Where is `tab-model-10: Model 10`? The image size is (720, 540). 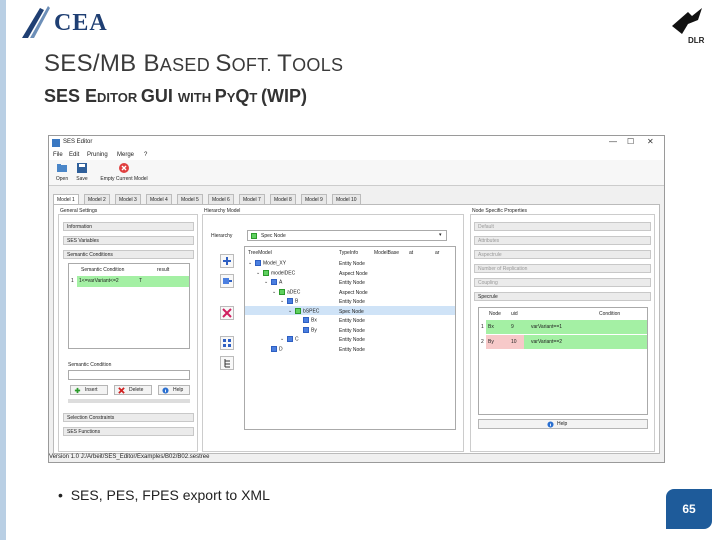
tab-model-10: Model 10 is located at coordinates (346, 199).